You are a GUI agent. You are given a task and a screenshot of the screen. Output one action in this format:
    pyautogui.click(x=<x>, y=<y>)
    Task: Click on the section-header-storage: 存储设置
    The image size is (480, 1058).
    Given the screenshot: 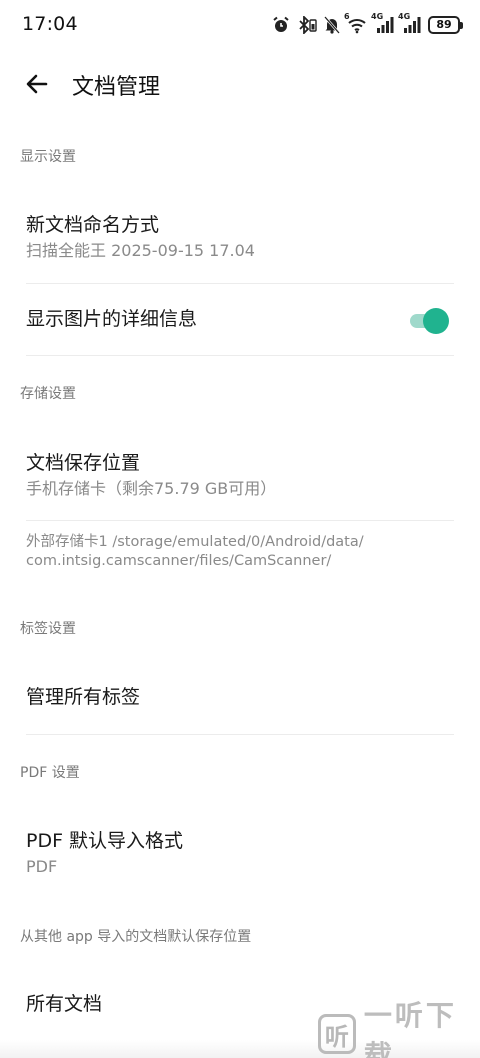 What is the action you would take?
    pyautogui.click(x=48, y=394)
    